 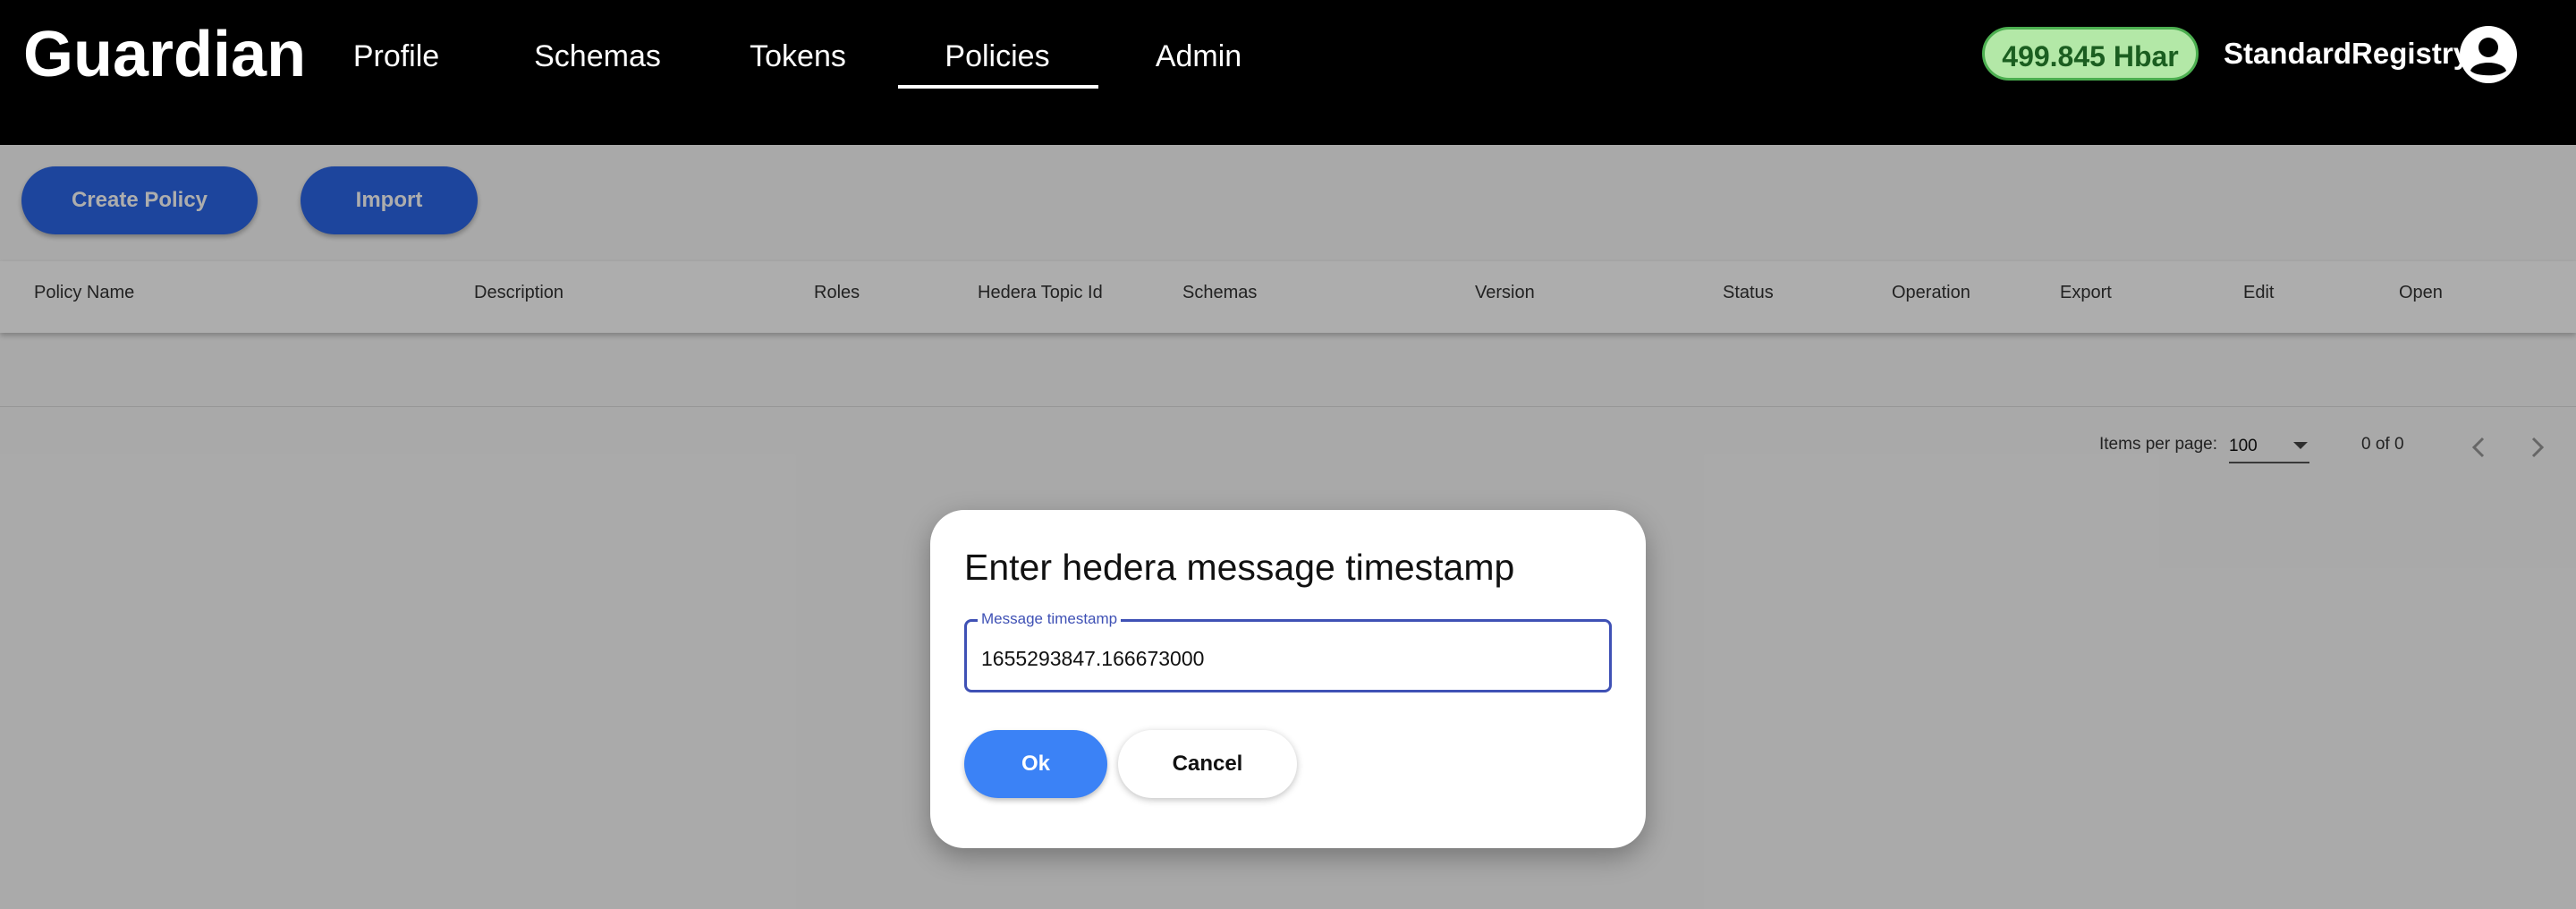 What do you see at coordinates (1050, 619) in the screenshot?
I see `message-timestamp-label: Message timestamp` at bounding box center [1050, 619].